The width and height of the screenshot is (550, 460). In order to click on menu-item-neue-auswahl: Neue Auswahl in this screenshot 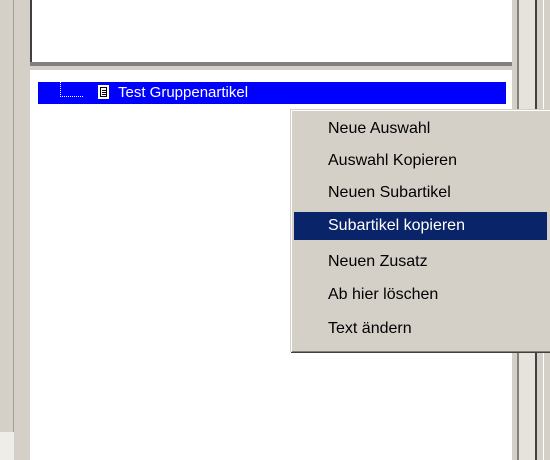, I will do `click(420, 129)`.